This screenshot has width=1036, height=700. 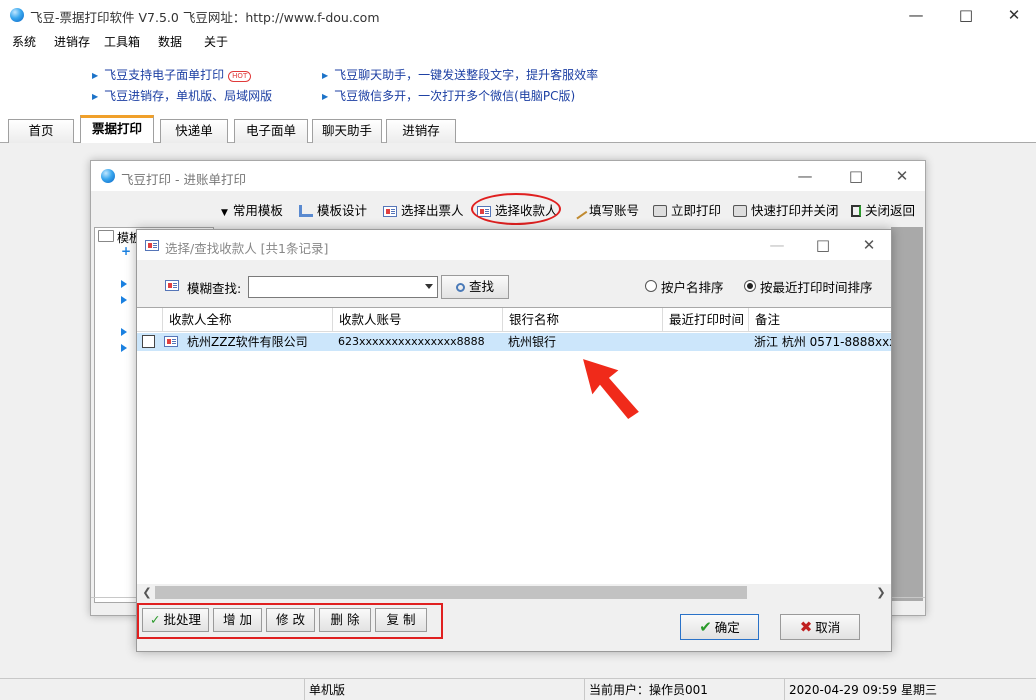 What do you see at coordinates (705, 627) in the screenshot?
I see `check-icon: ✔` at bounding box center [705, 627].